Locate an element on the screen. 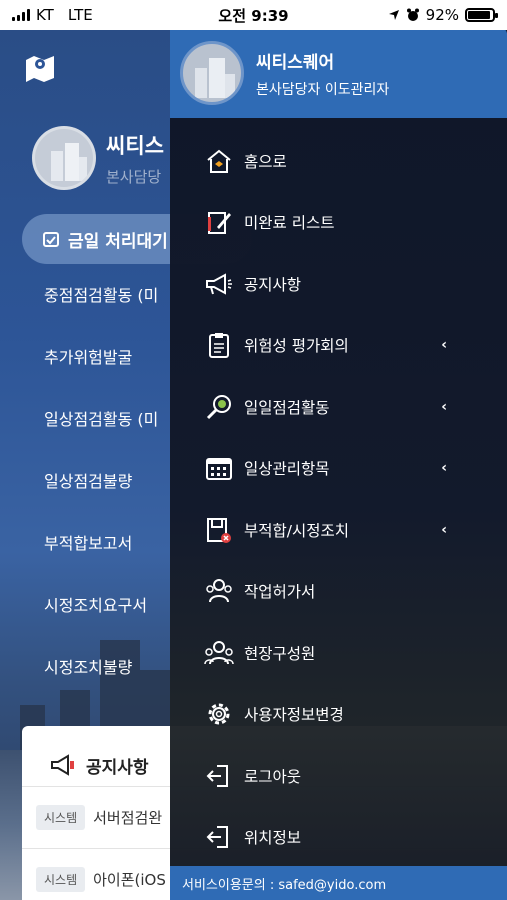 The width and height of the screenshot is (507, 900). drawer-footer: 서비스이용문의 : safed@yido.com is located at coordinates (338, 883).